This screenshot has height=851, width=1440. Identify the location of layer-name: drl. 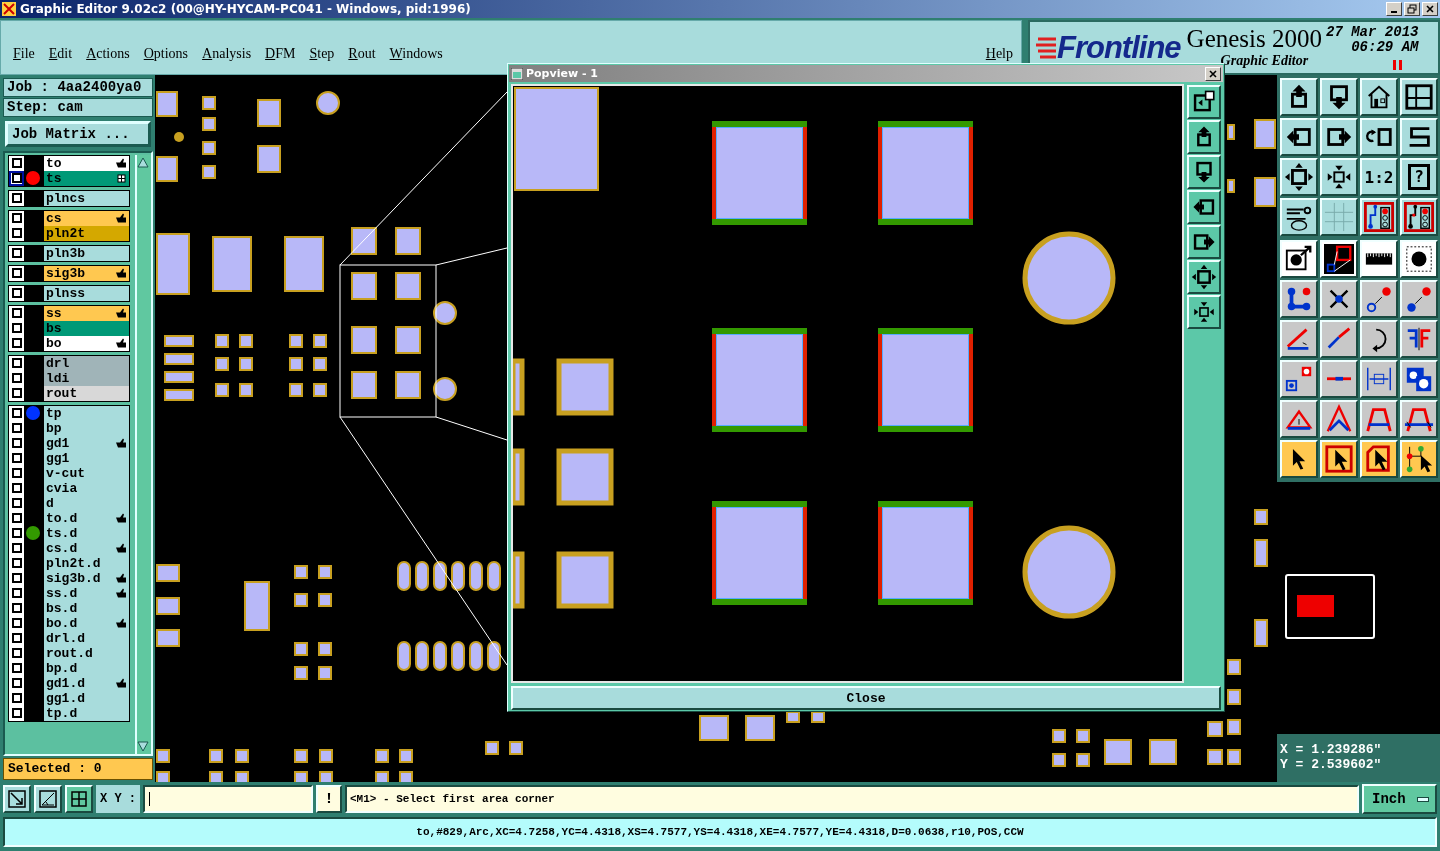
(85, 363).